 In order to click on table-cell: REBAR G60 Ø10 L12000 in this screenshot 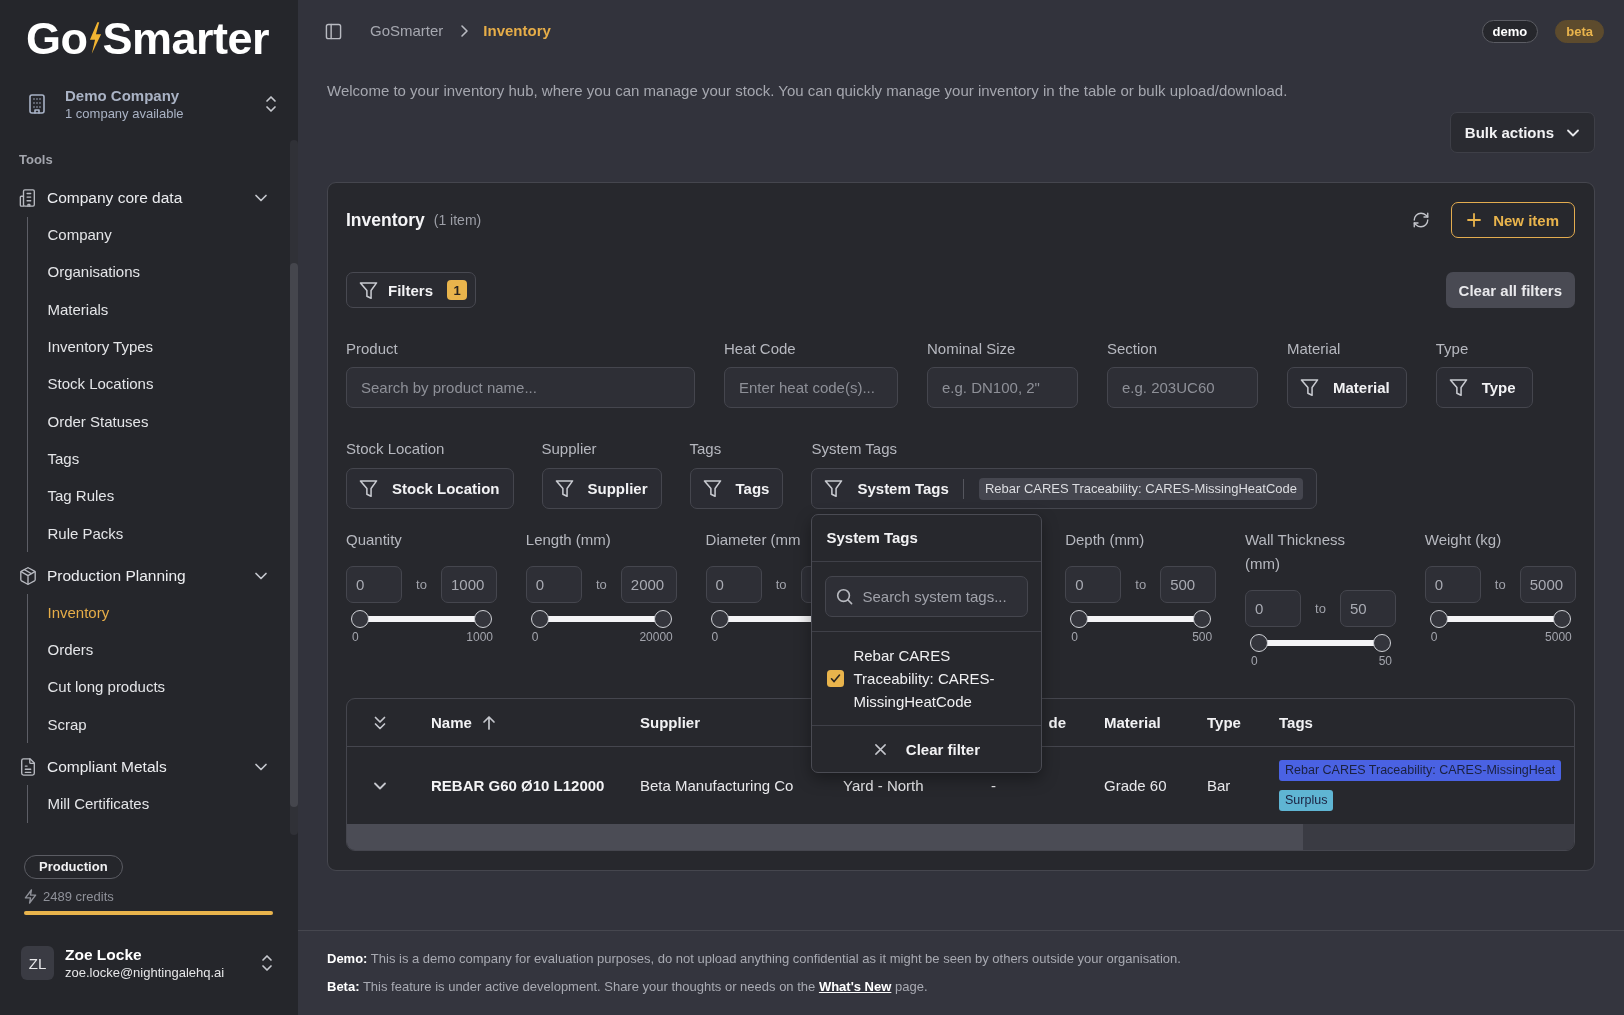, I will do `click(518, 785)`.